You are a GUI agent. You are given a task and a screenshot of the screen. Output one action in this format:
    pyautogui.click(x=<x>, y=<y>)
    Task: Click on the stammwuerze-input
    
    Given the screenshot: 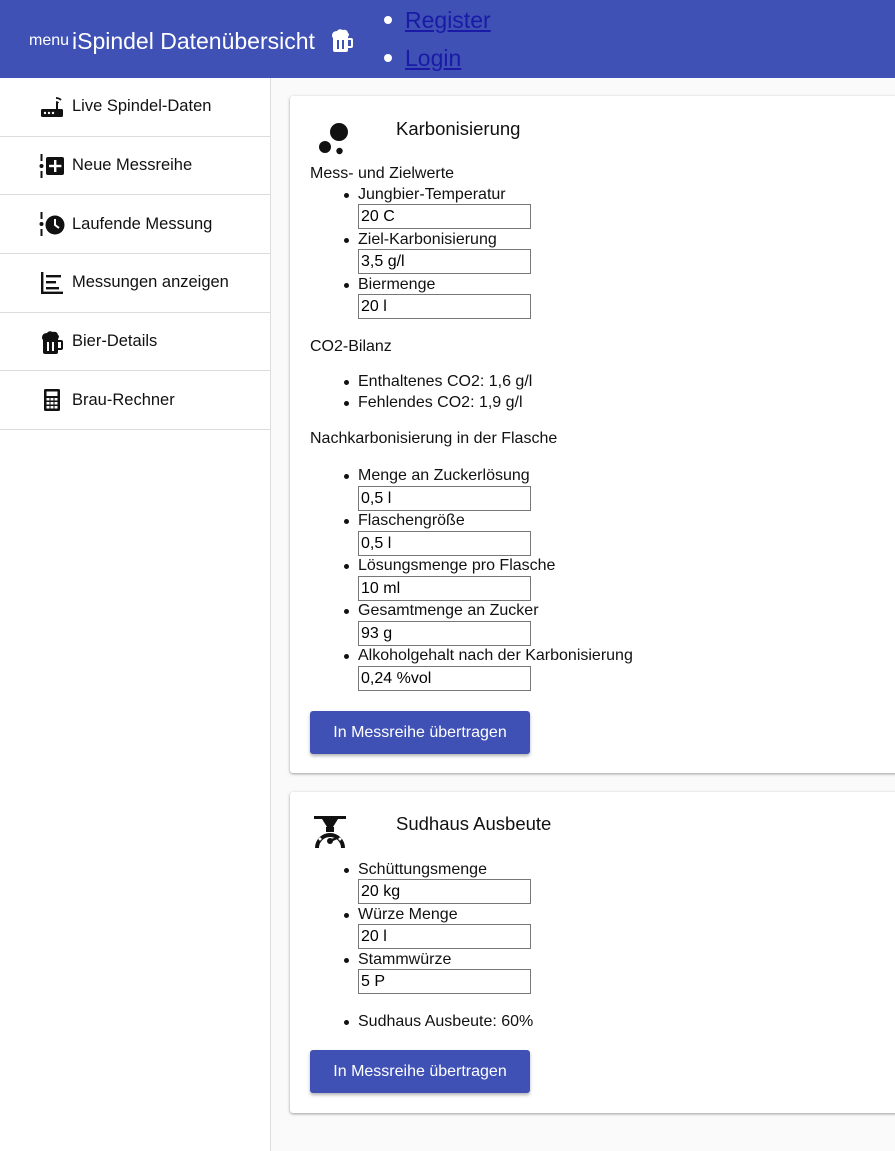 What is the action you would take?
    pyautogui.click(x=444, y=981)
    